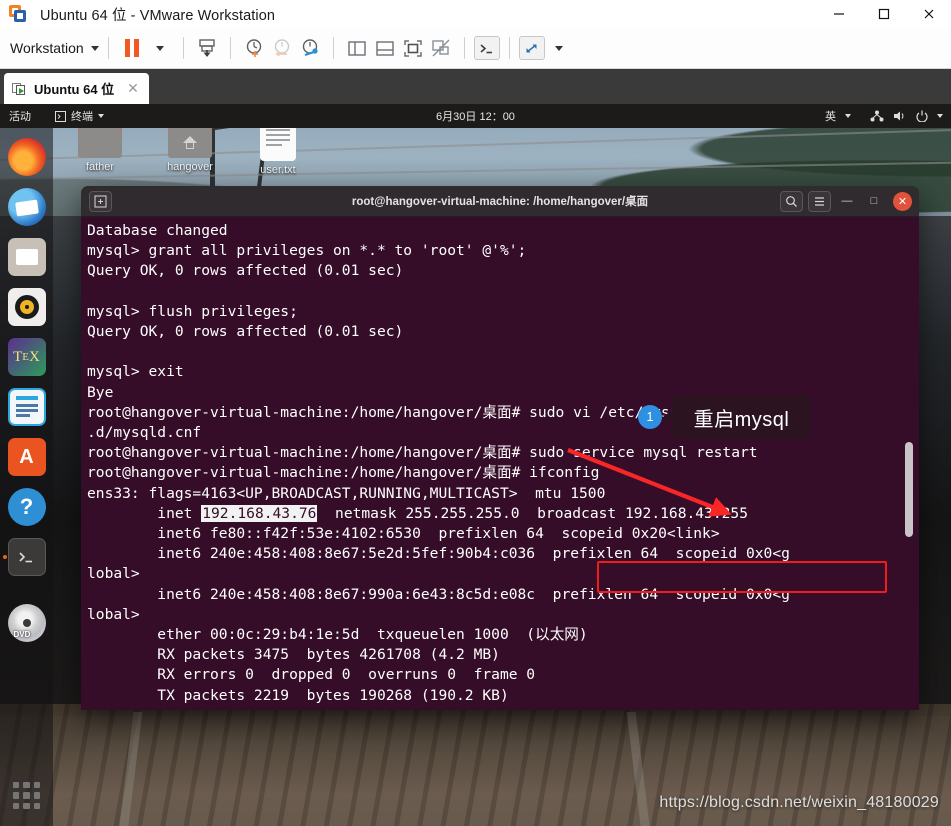 Image resolution: width=951 pixels, height=826 pixels. What do you see at coordinates (298, 695) in the screenshot?
I see `terminal-line: TX packets 2219 bytes 190268 (190.2 KB)` at bounding box center [298, 695].